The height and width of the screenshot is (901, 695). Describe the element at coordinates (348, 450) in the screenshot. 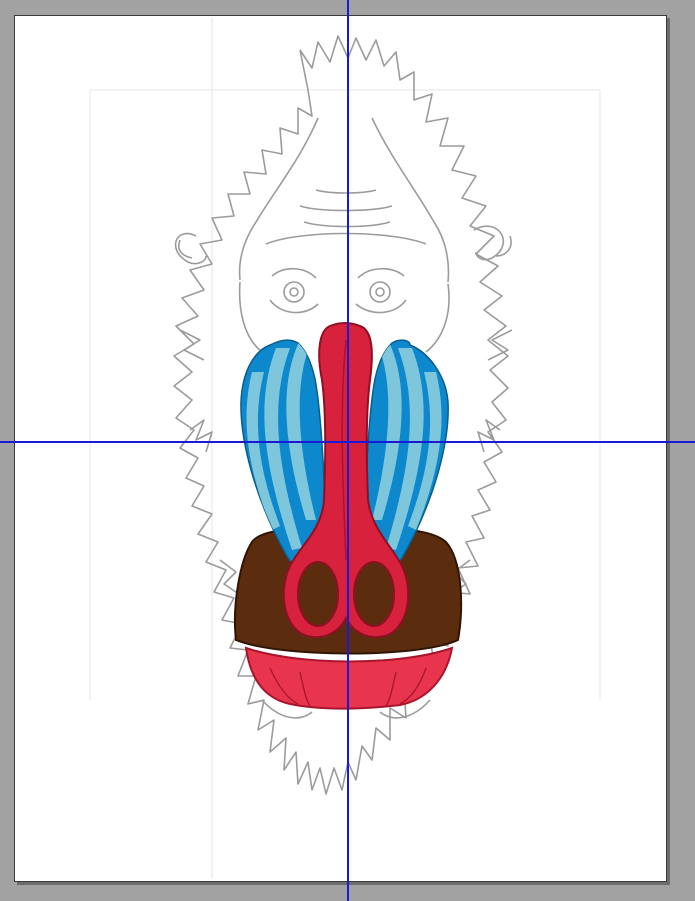

I see `vertical-guide` at that location.